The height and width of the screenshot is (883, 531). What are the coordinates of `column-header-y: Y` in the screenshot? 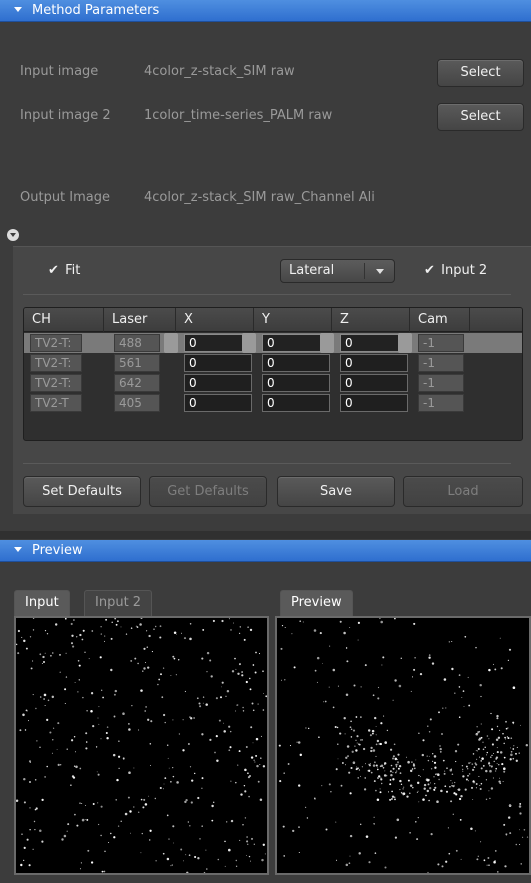 It's located at (293, 320).